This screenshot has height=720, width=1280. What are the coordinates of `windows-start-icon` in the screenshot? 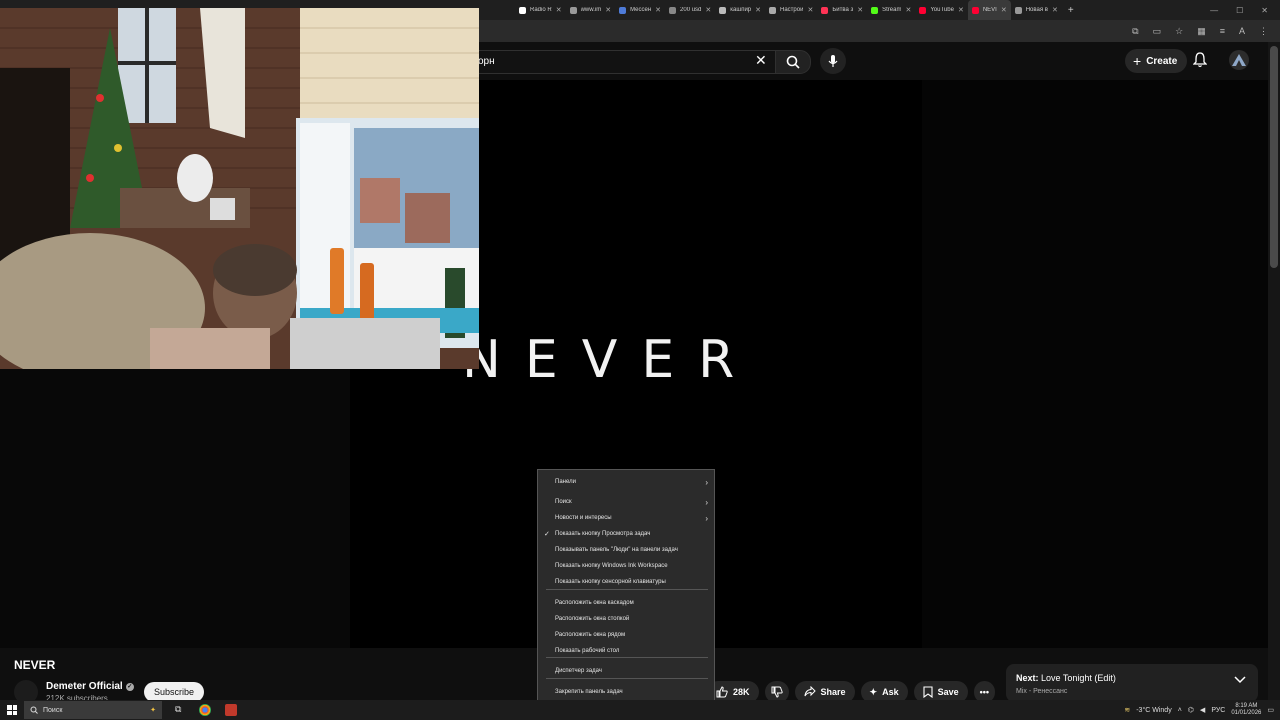 It's located at (12, 710).